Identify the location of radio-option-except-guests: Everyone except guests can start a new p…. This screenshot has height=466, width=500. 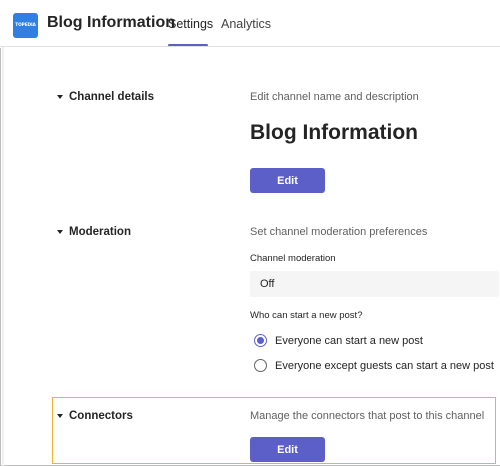
(374, 365).